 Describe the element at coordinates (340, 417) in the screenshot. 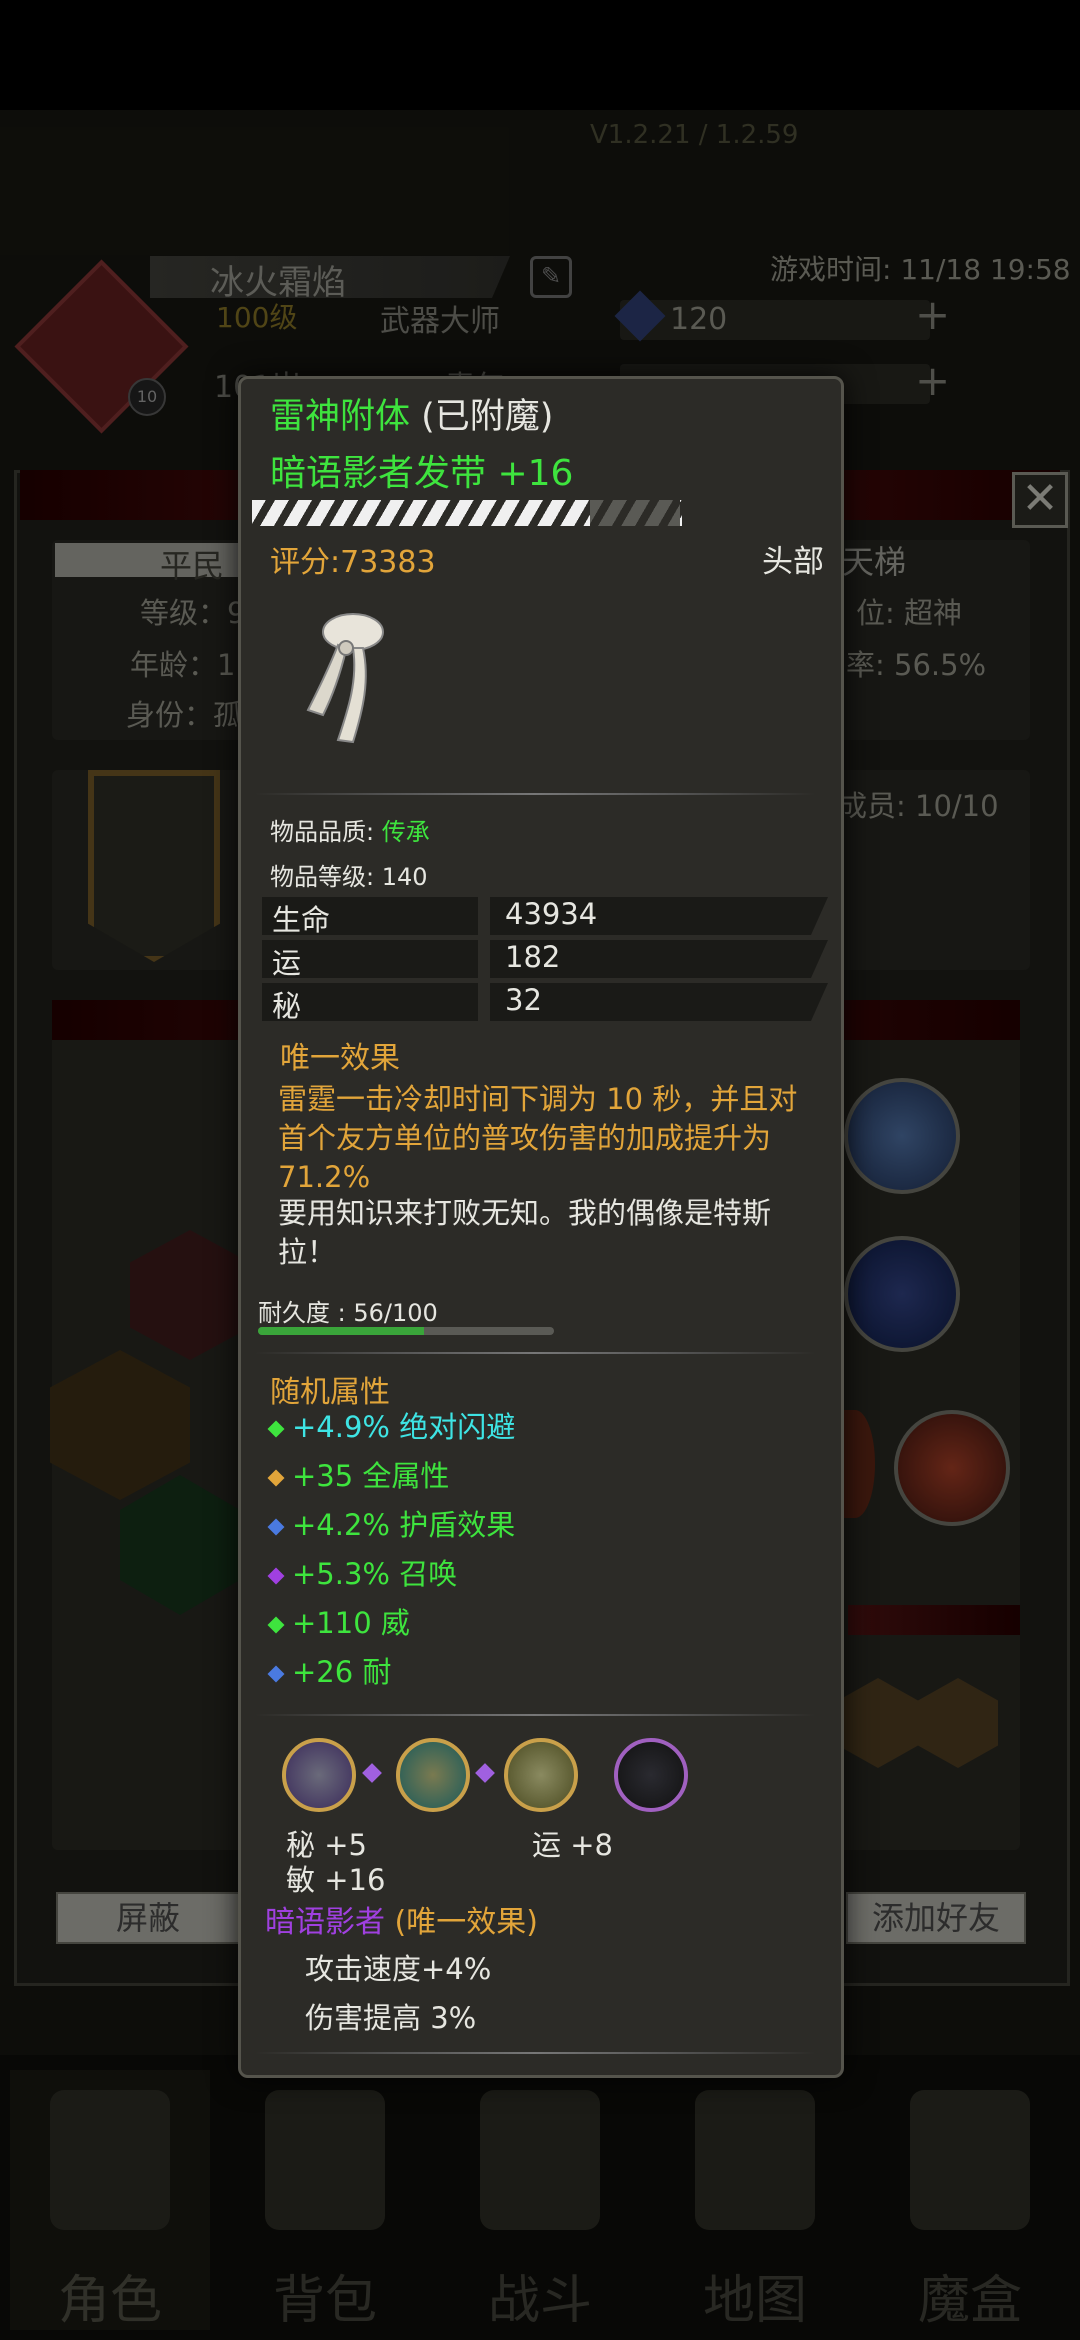

I see `enchant-name: 雷神附体` at that location.